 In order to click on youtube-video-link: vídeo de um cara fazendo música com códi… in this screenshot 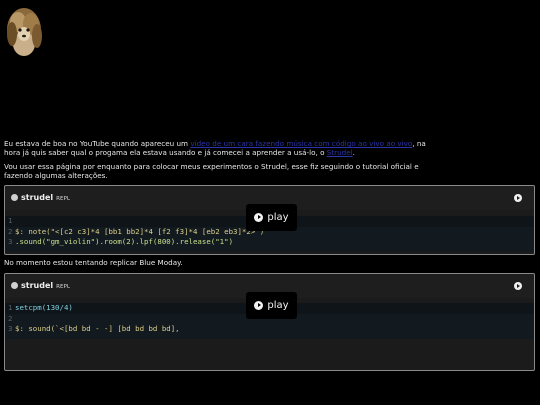, I will do `click(301, 143)`.